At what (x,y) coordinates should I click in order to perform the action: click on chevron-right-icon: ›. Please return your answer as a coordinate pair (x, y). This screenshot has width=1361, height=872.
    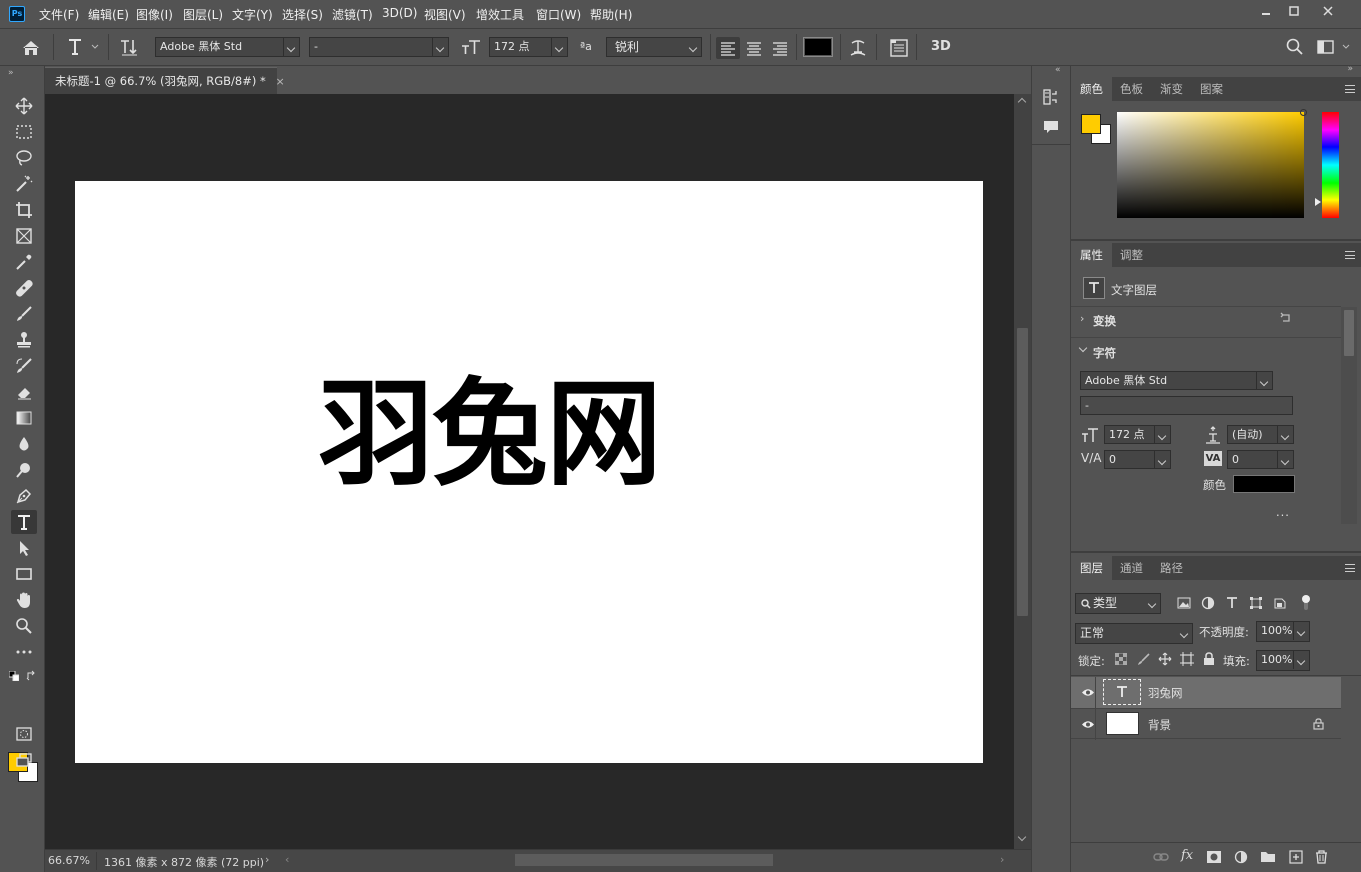
    Looking at the image, I should click on (1082, 318).